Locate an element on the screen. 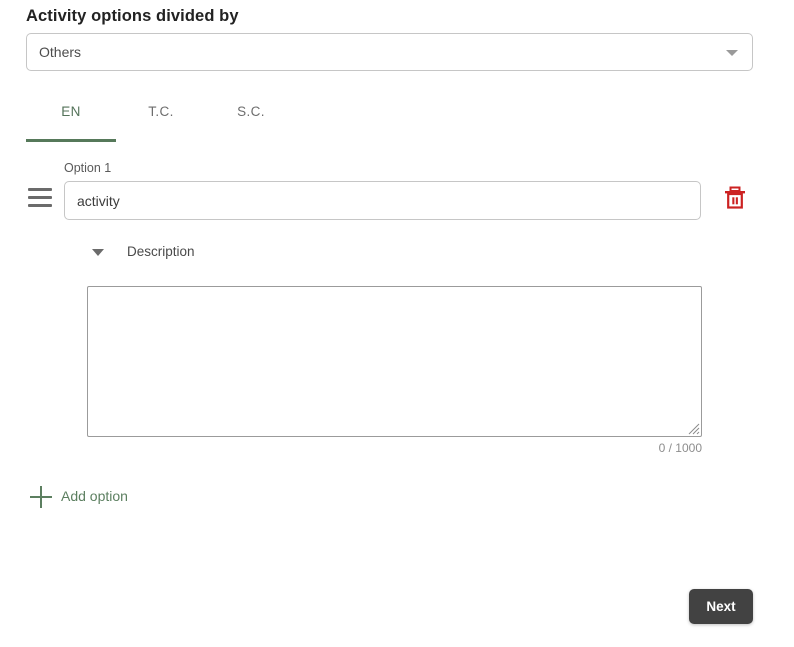 The width and height of the screenshot is (794, 647). chevron-down-icon is located at coordinates (732, 53).